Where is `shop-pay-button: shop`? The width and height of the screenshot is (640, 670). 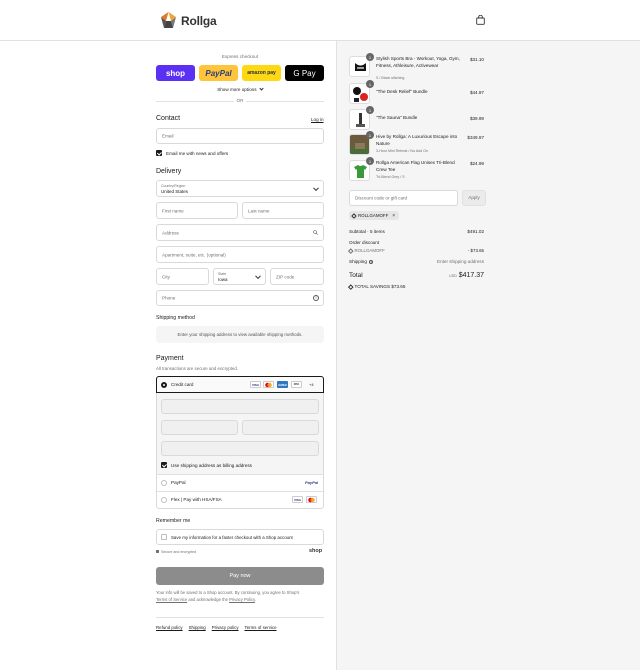 shop-pay-button: shop is located at coordinates (175, 73).